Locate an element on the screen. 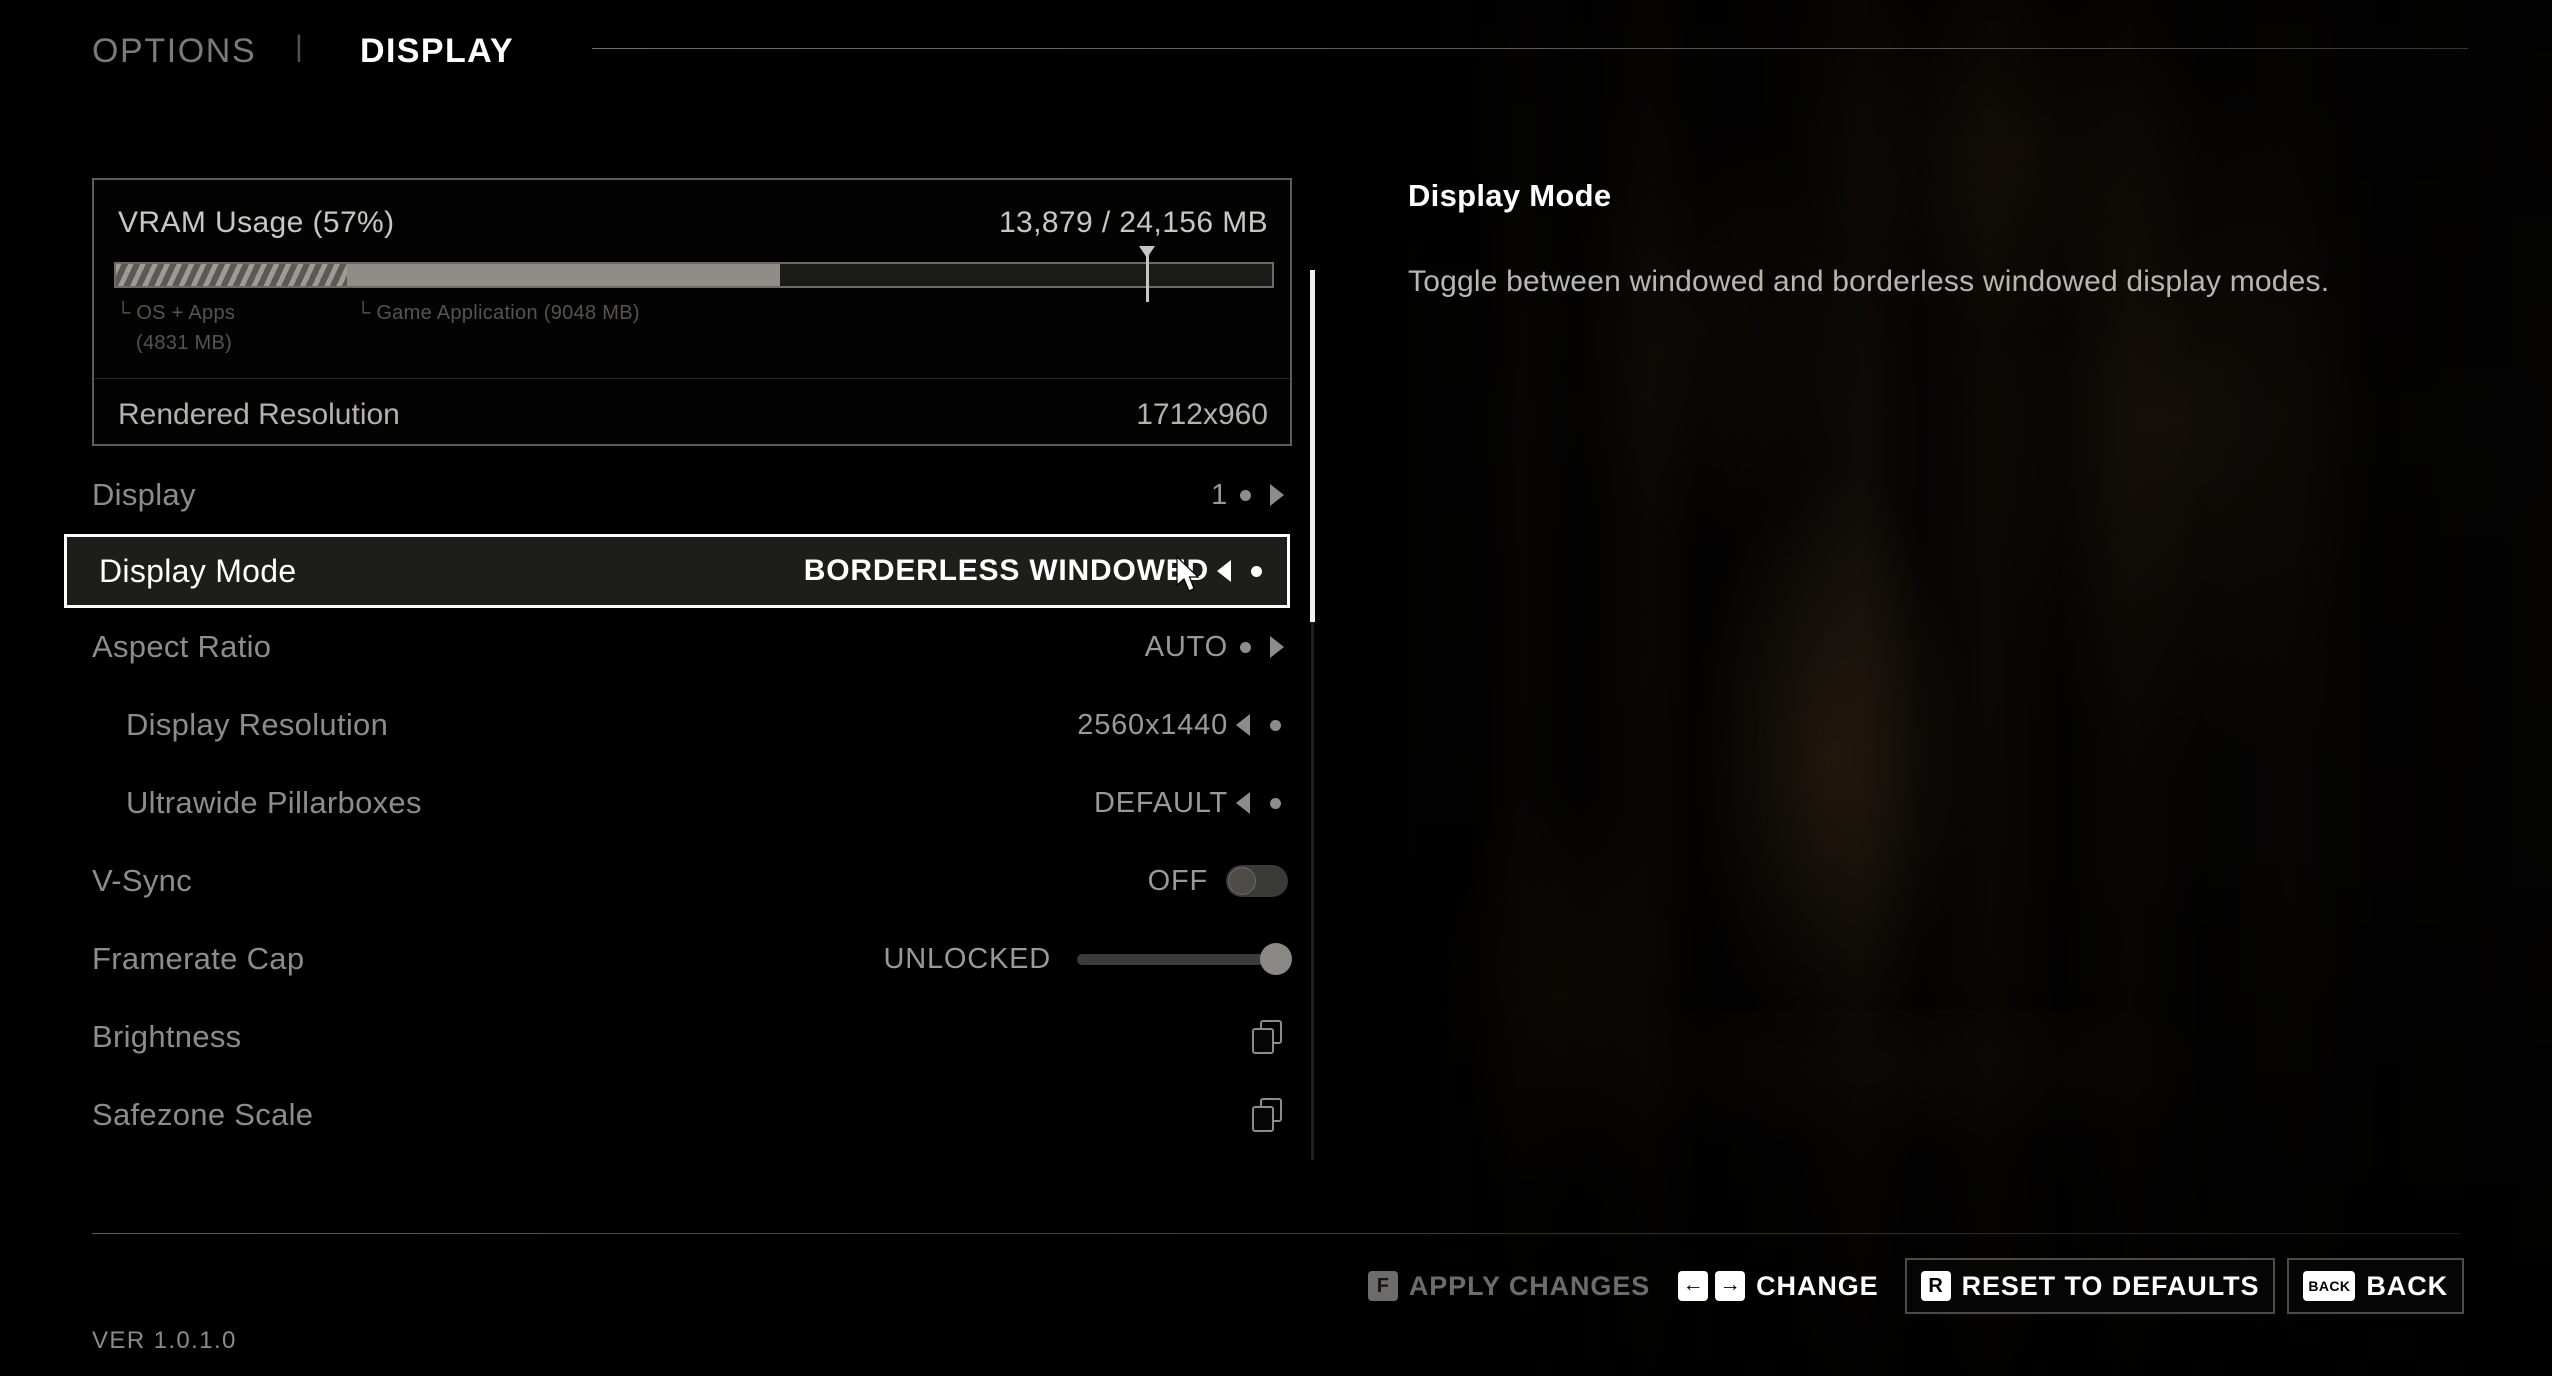 This screenshot has height=1376, width=2552. row-value-v-sync: OFF is located at coordinates (1177, 880).